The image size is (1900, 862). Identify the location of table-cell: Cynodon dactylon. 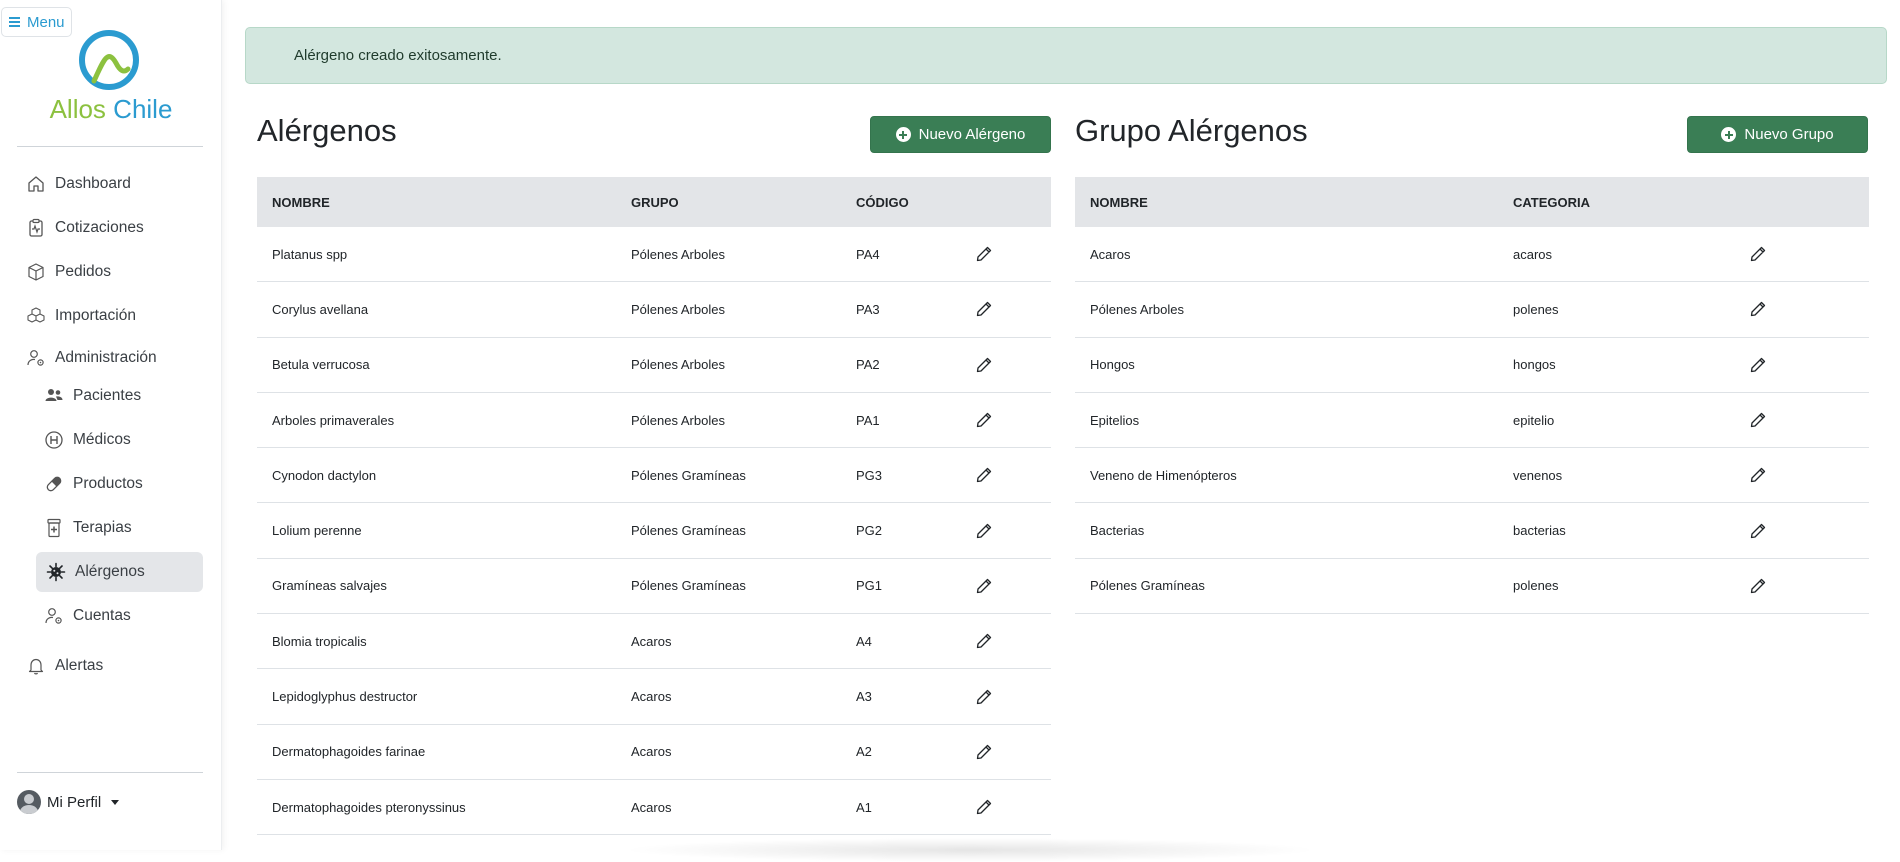
(324, 475).